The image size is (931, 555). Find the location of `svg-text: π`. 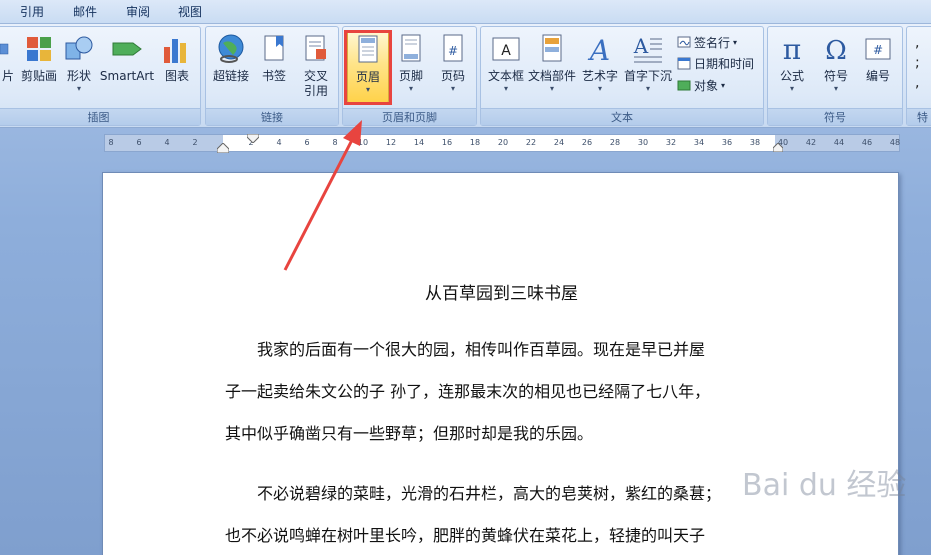

svg-text: π is located at coordinates (792, 49).